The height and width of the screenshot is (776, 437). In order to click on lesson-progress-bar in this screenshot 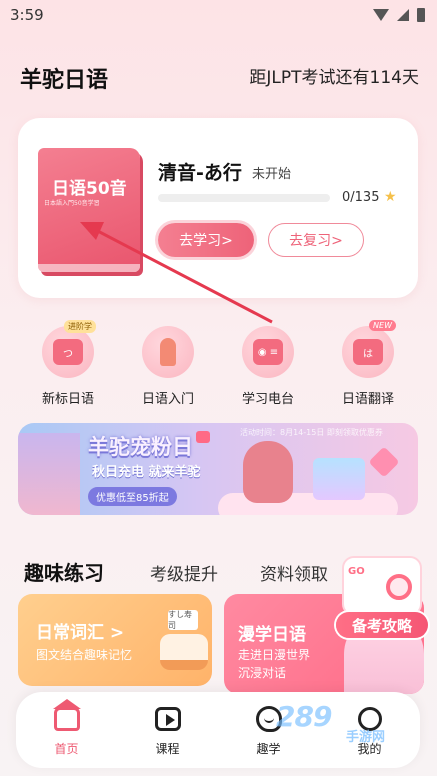, I will do `click(244, 198)`.